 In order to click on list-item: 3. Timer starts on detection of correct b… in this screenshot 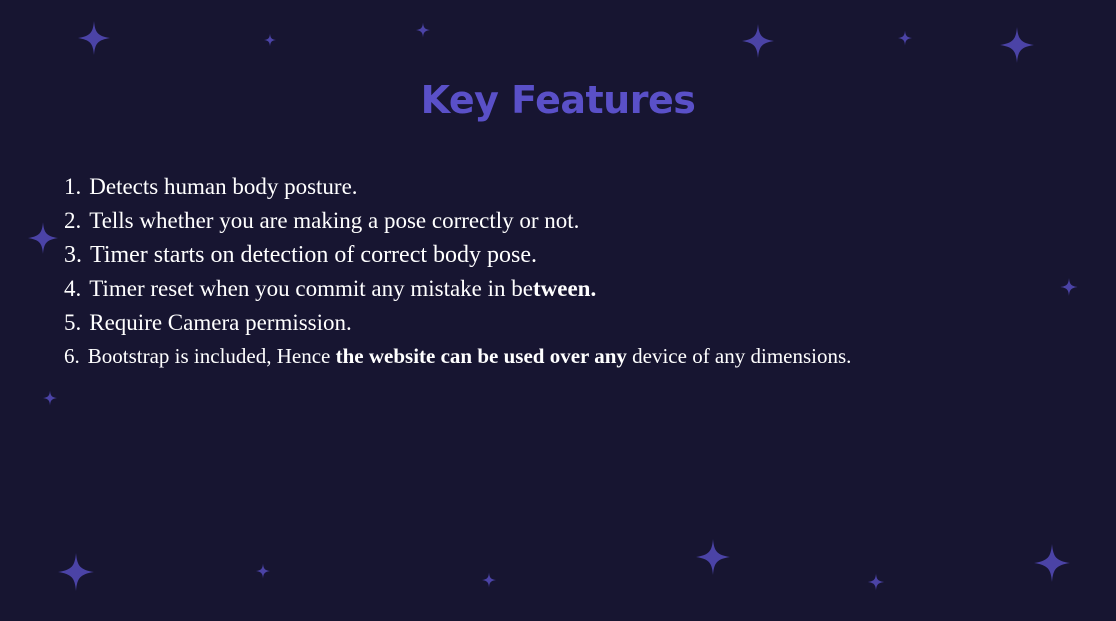, I will do `click(457, 255)`.